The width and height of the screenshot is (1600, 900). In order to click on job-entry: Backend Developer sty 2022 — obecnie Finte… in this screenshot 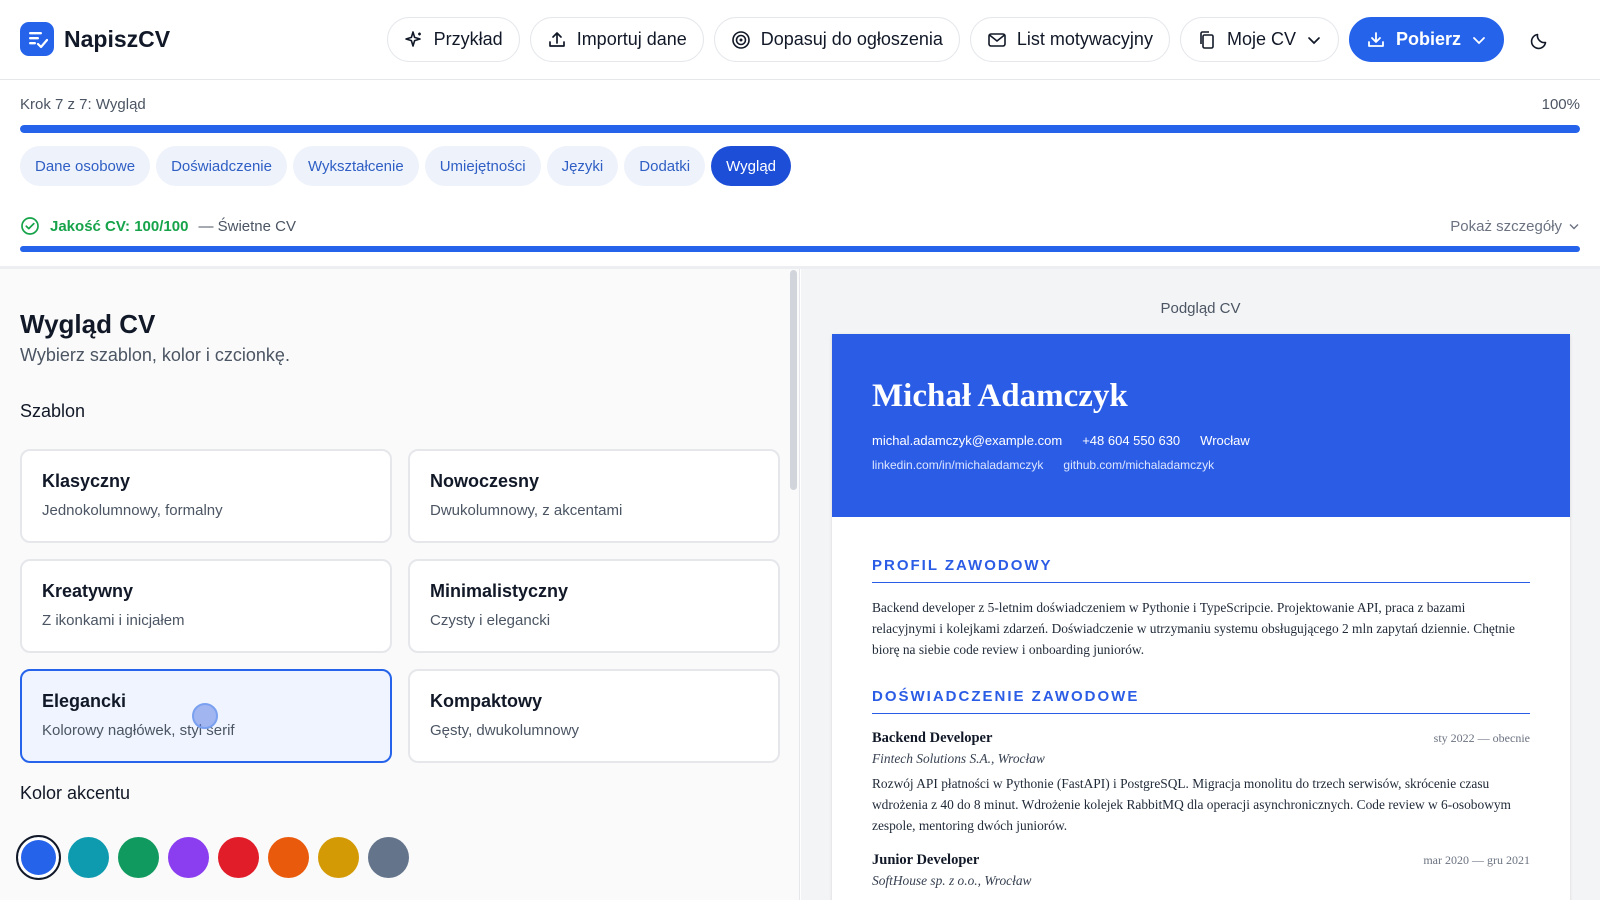, I will do `click(1201, 783)`.